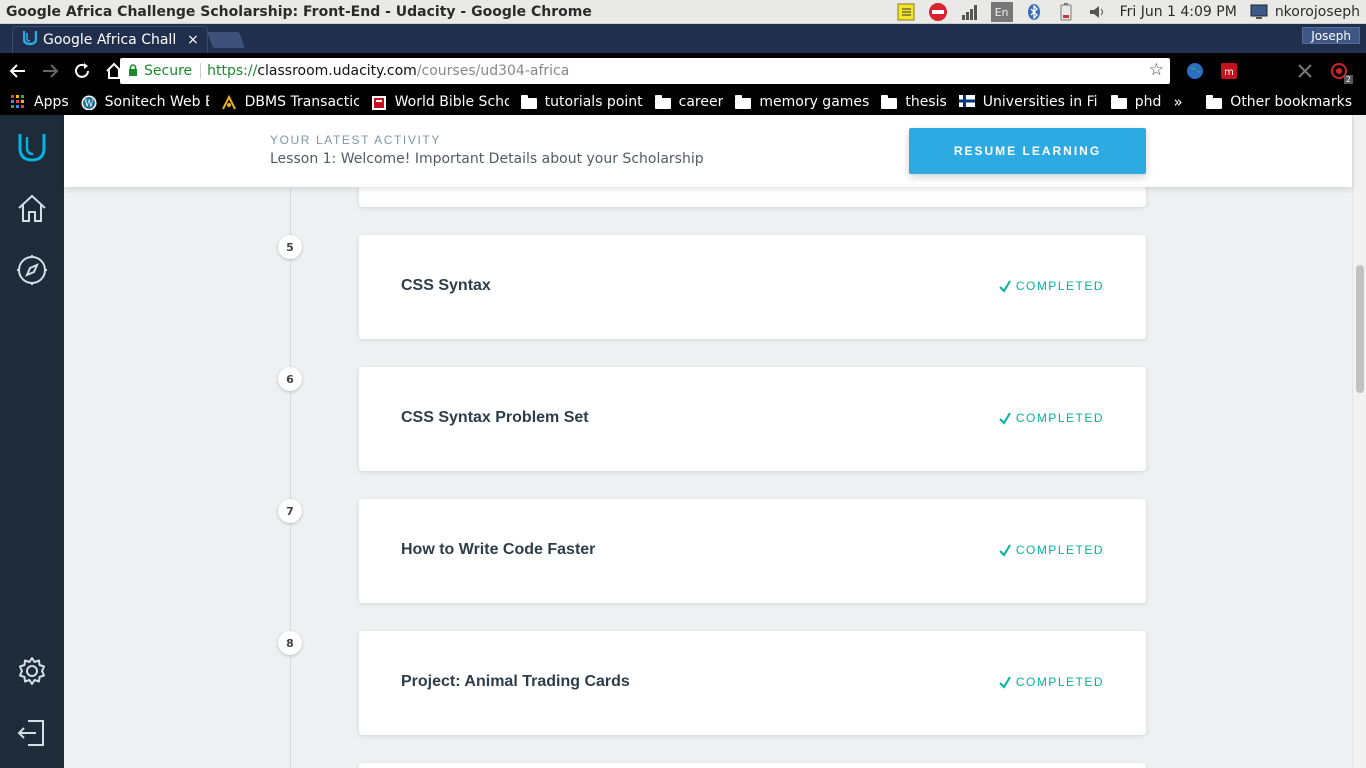 Image resolution: width=1366 pixels, height=768 pixels. Describe the element at coordinates (1291, 102) in the screenshot. I see `bookmark-label: Other bookmarks` at that location.